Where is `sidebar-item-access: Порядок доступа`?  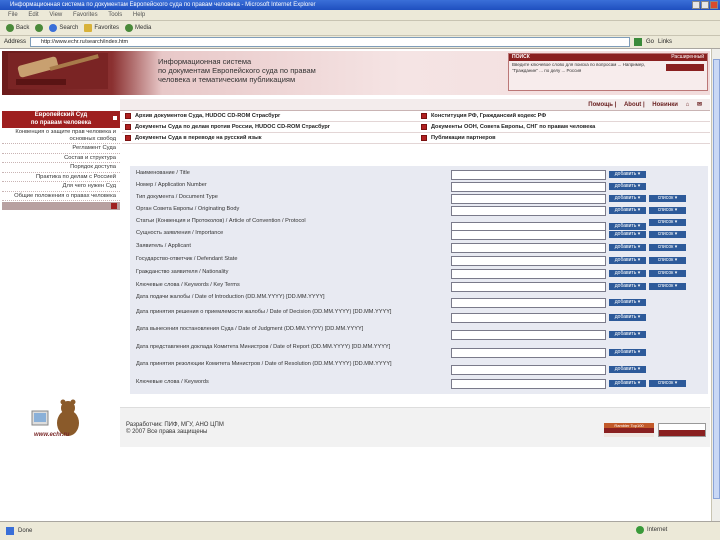 sidebar-item-access: Порядок доступа is located at coordinates (61, 168).